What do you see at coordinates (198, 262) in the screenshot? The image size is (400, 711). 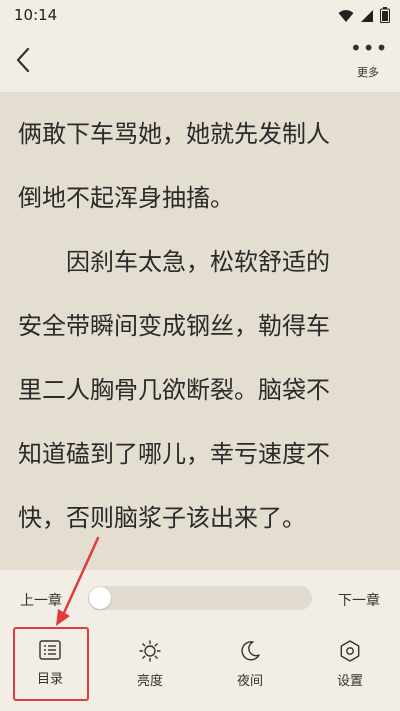 I see `text-line: 因刹车太急，松软舒适的` at bounding box center [198, 262].